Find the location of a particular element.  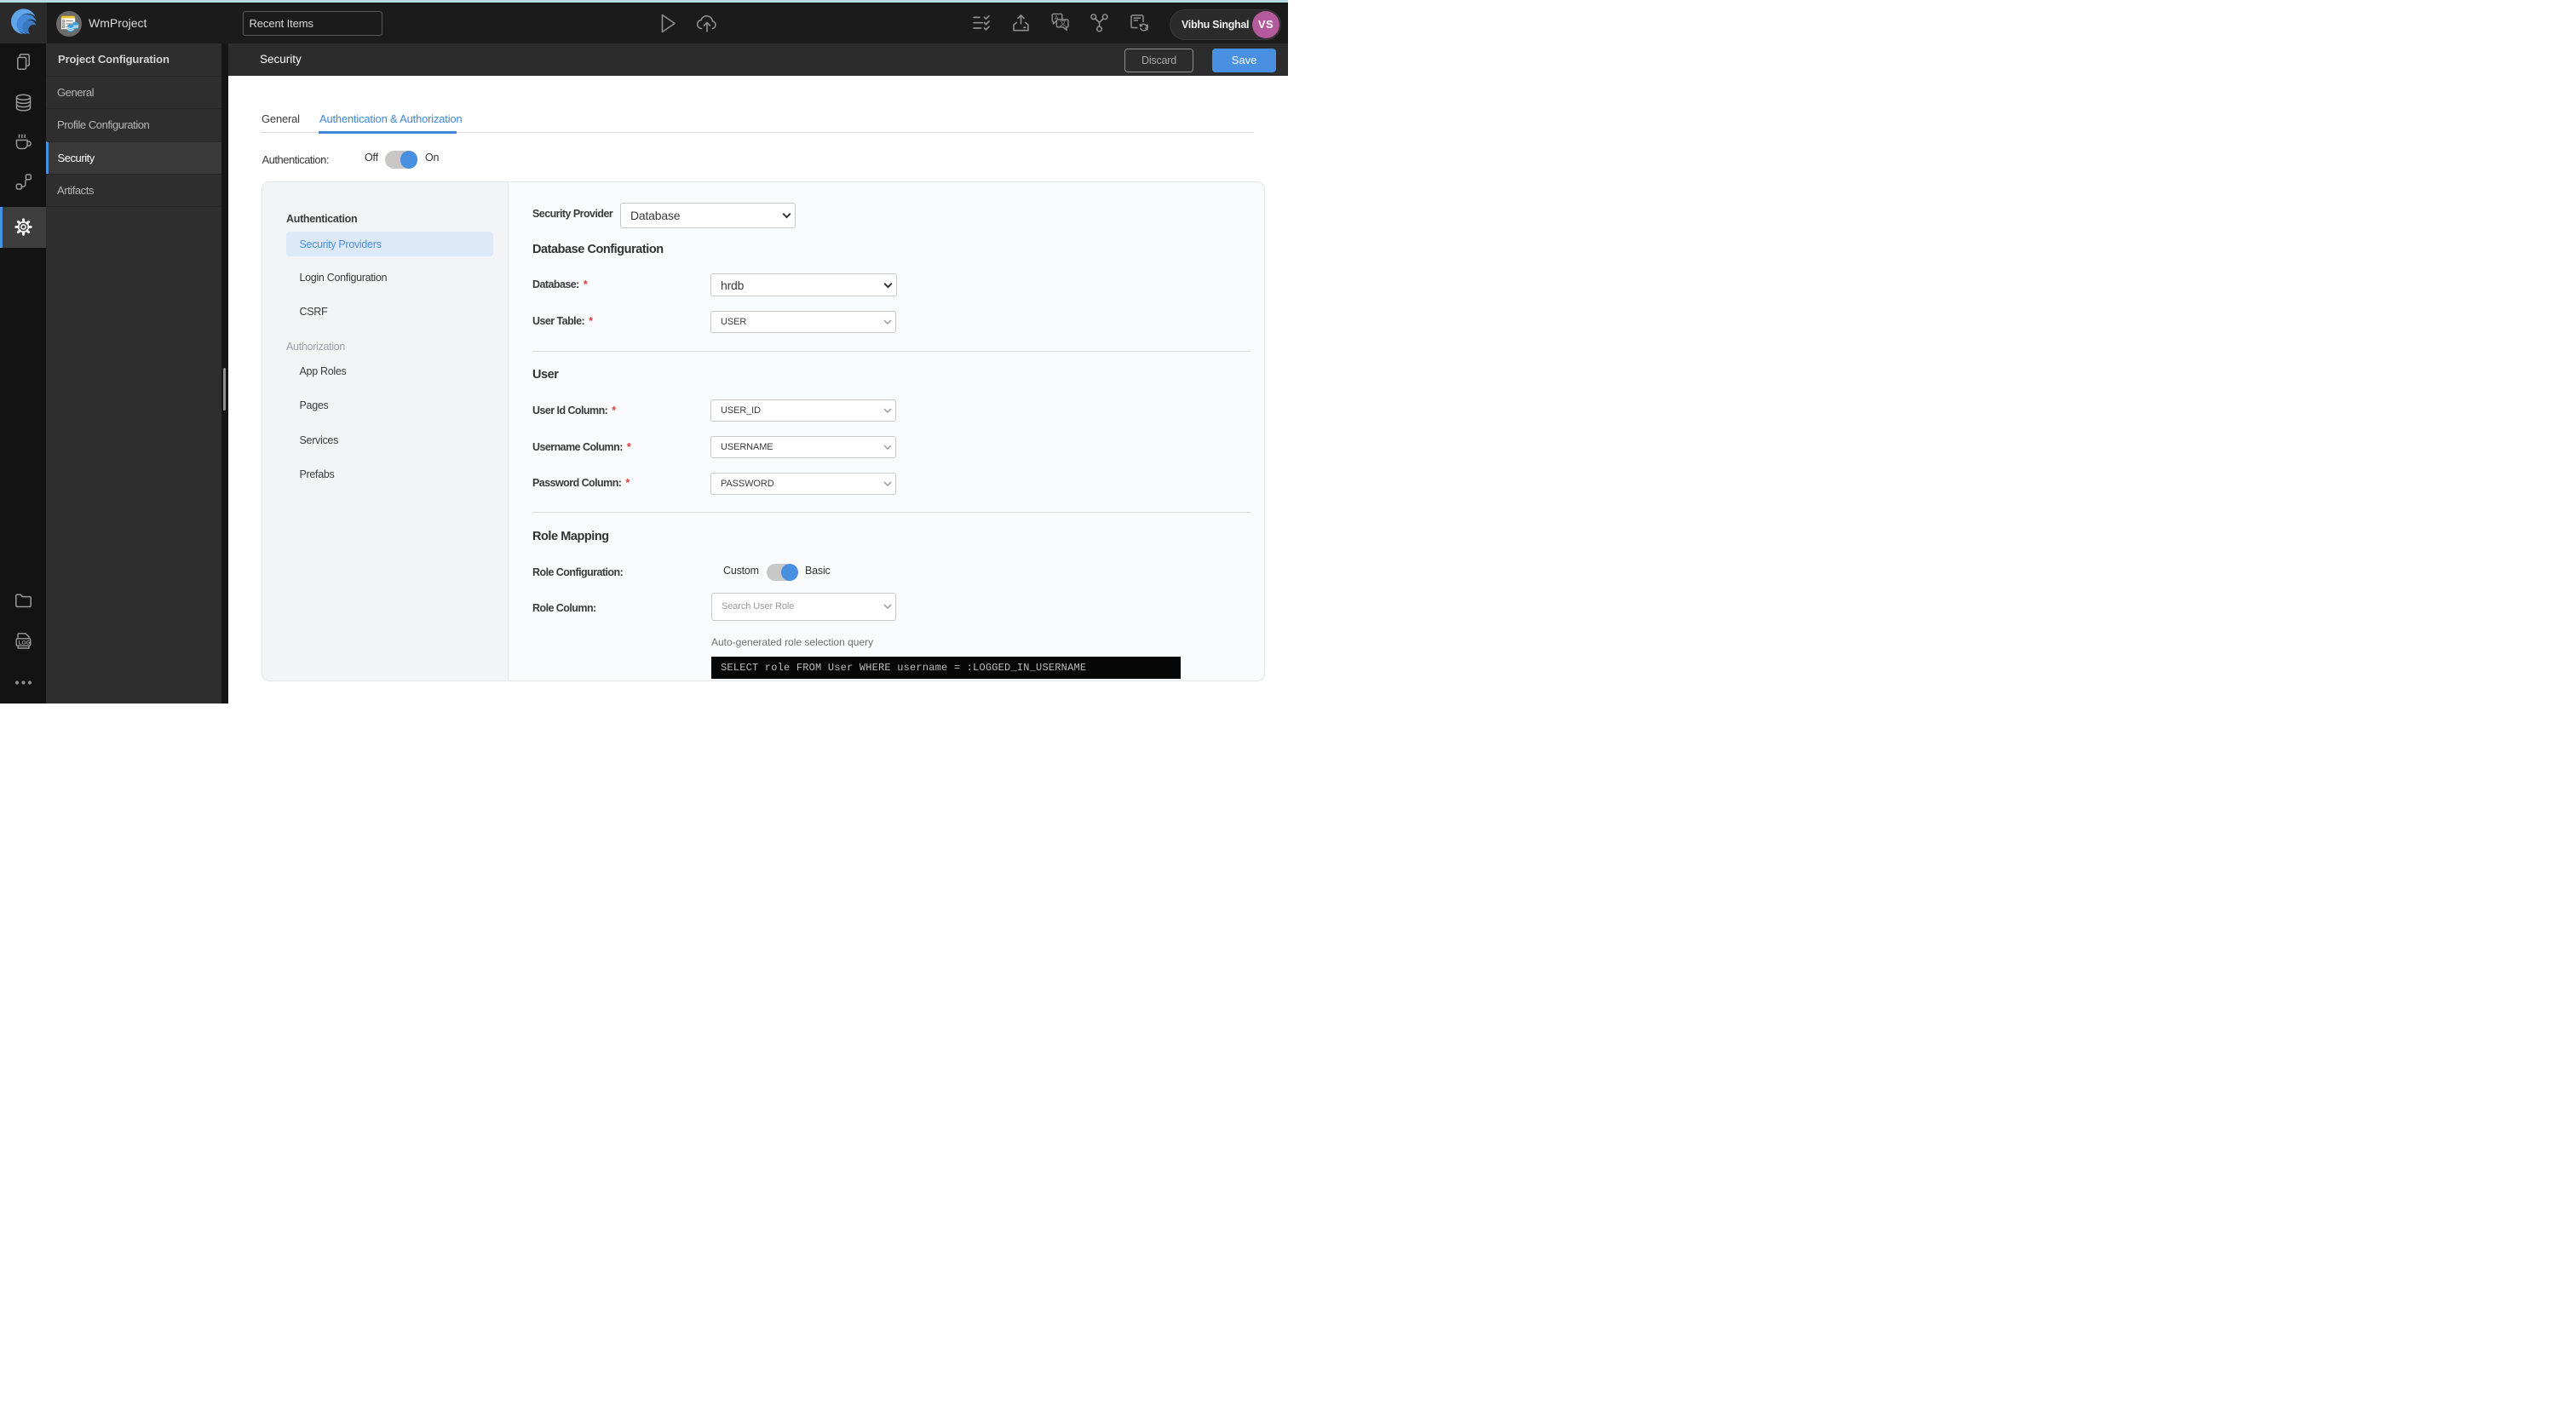

svg-text: LOG is located at coordinates (24, 643).